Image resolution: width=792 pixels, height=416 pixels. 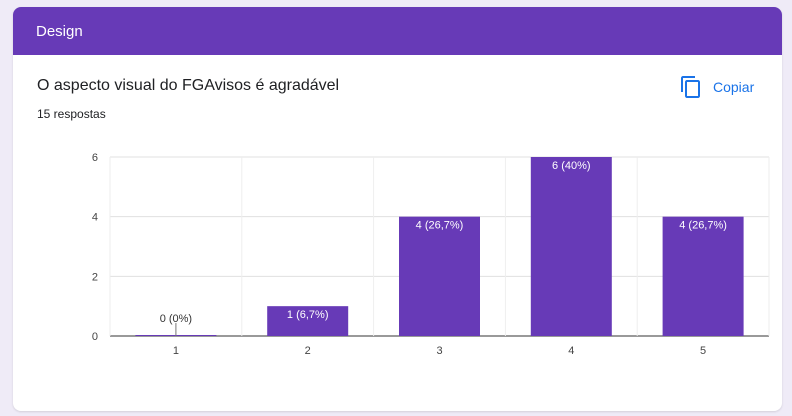 I want to click on x-tick-label: 1, so click(x=176, y=351).